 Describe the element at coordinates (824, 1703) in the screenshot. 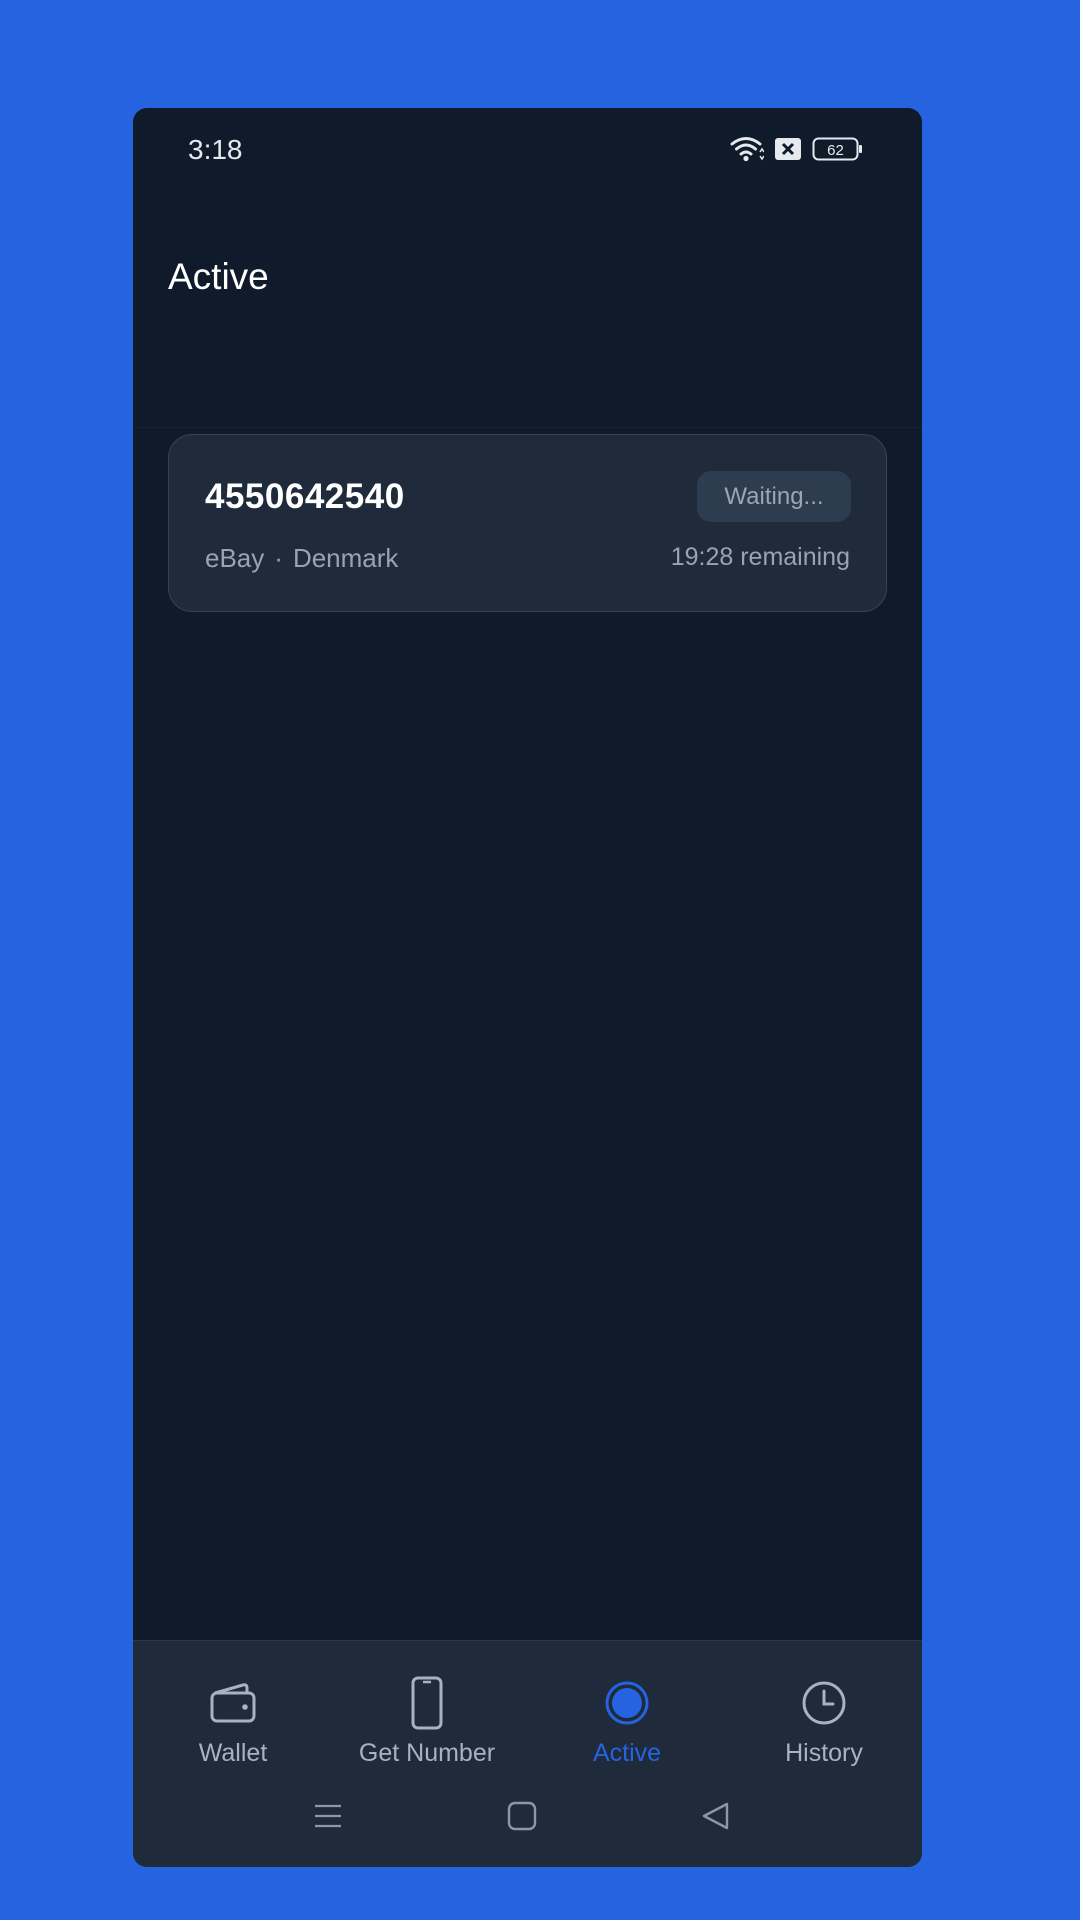

I see `clock-icon` at that location.